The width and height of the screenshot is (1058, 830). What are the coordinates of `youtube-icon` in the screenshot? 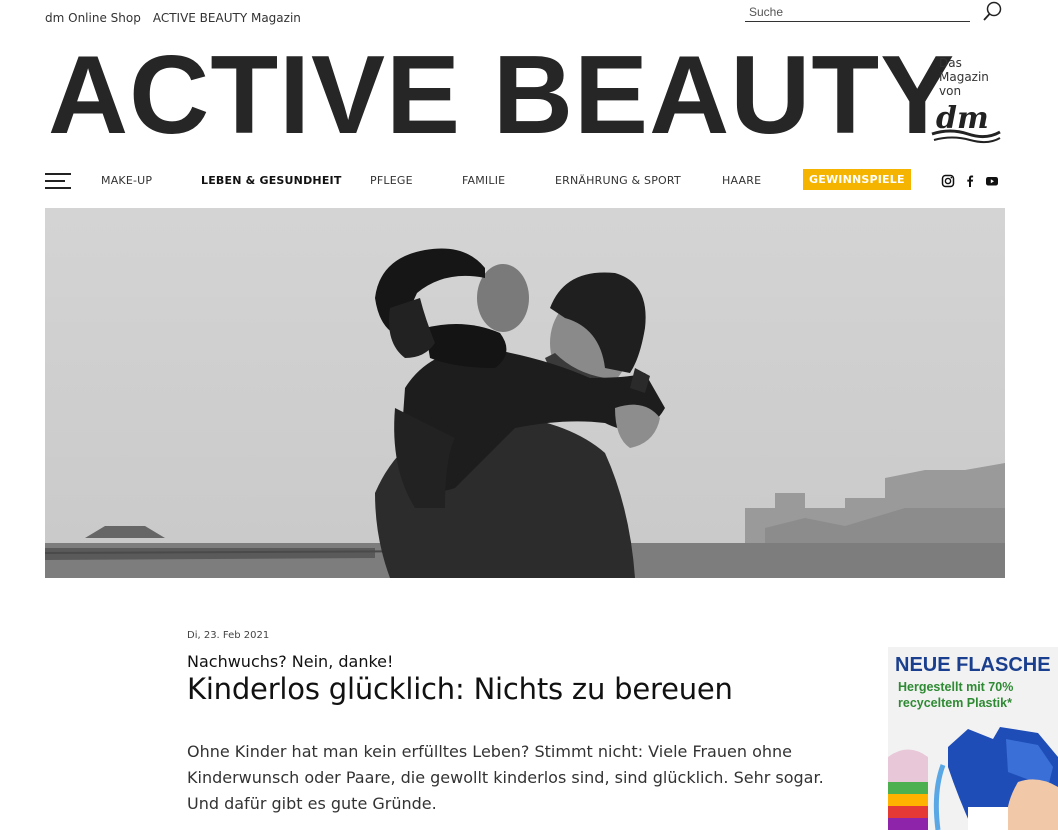 It's located at (992, 181).